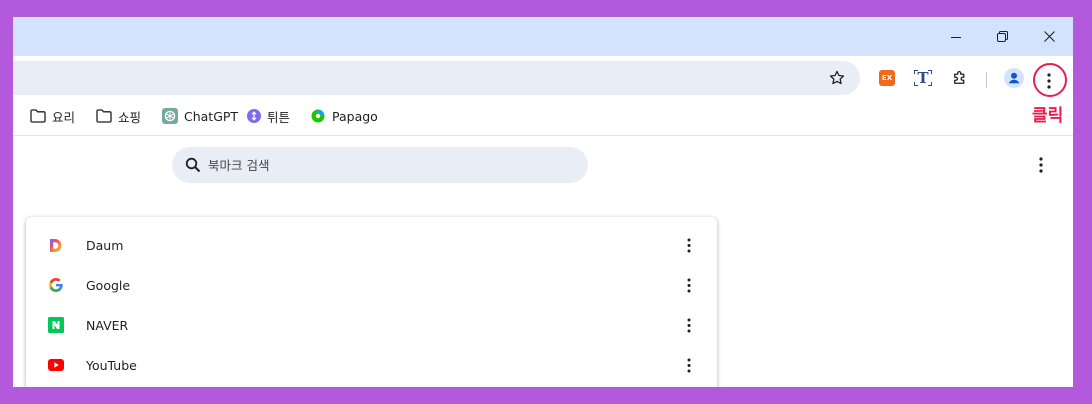 This screenshot has width=1092, height=404. I want to click on ex-extension-button: EX, so click(887, 78).